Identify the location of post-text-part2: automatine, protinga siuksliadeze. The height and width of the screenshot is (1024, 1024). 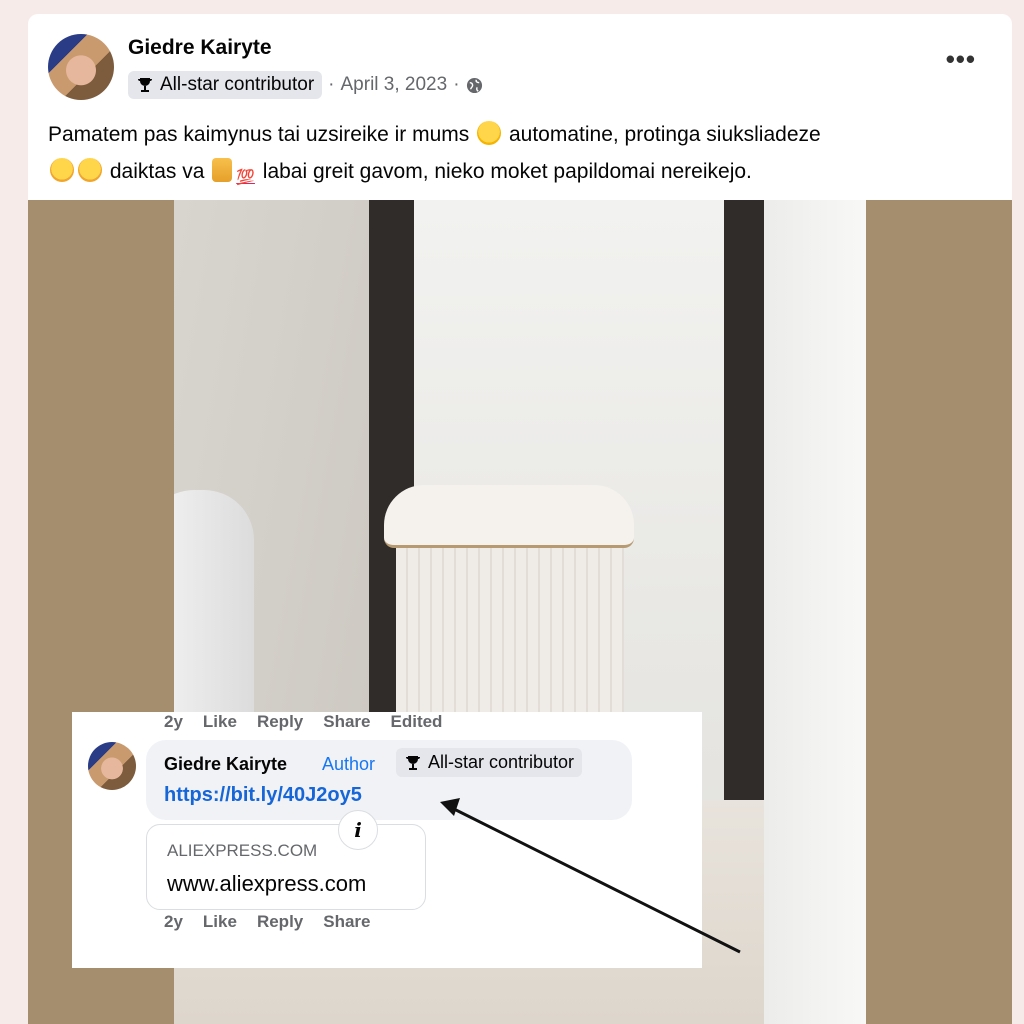
(664, 134).